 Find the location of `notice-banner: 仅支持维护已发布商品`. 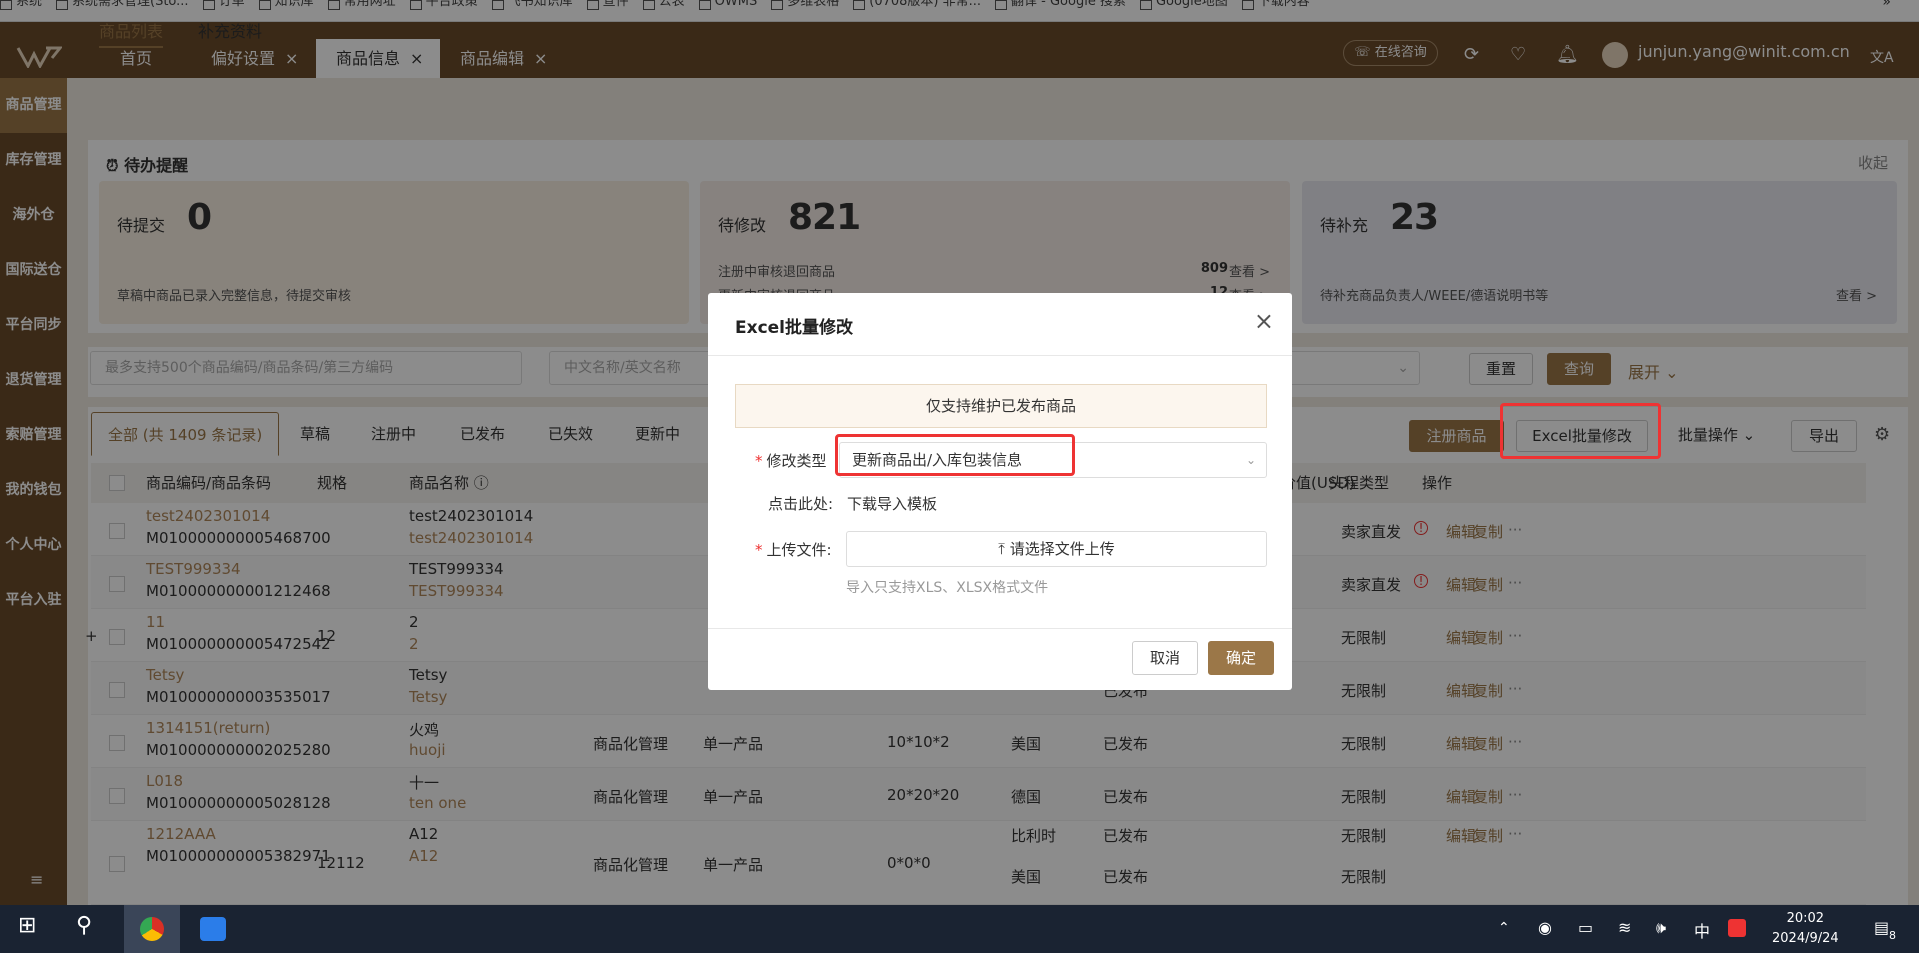

notice-banner: 仅支持维护已发布商品 is located at coordinates (1001, 406).